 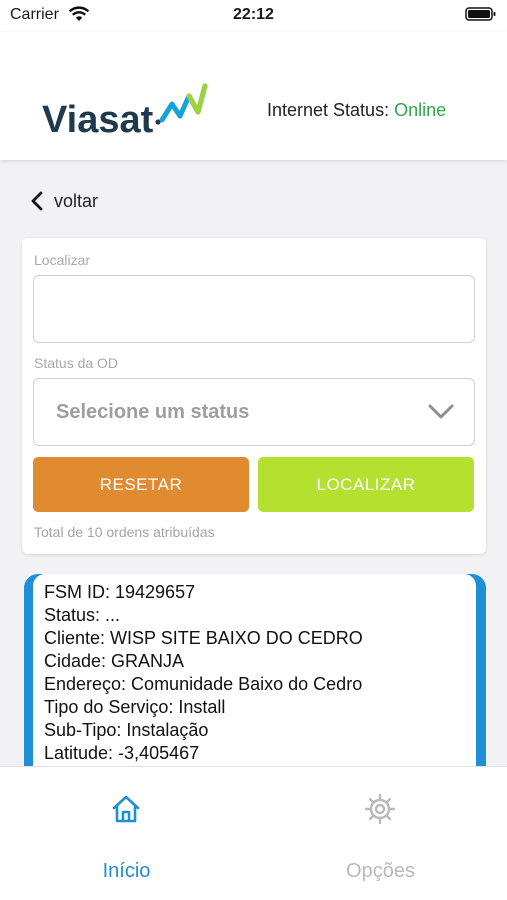 What do you see at coordinates (62, 260) in the screenshot?
I see `search-label: Localizar` at bounding box center [62, 260].